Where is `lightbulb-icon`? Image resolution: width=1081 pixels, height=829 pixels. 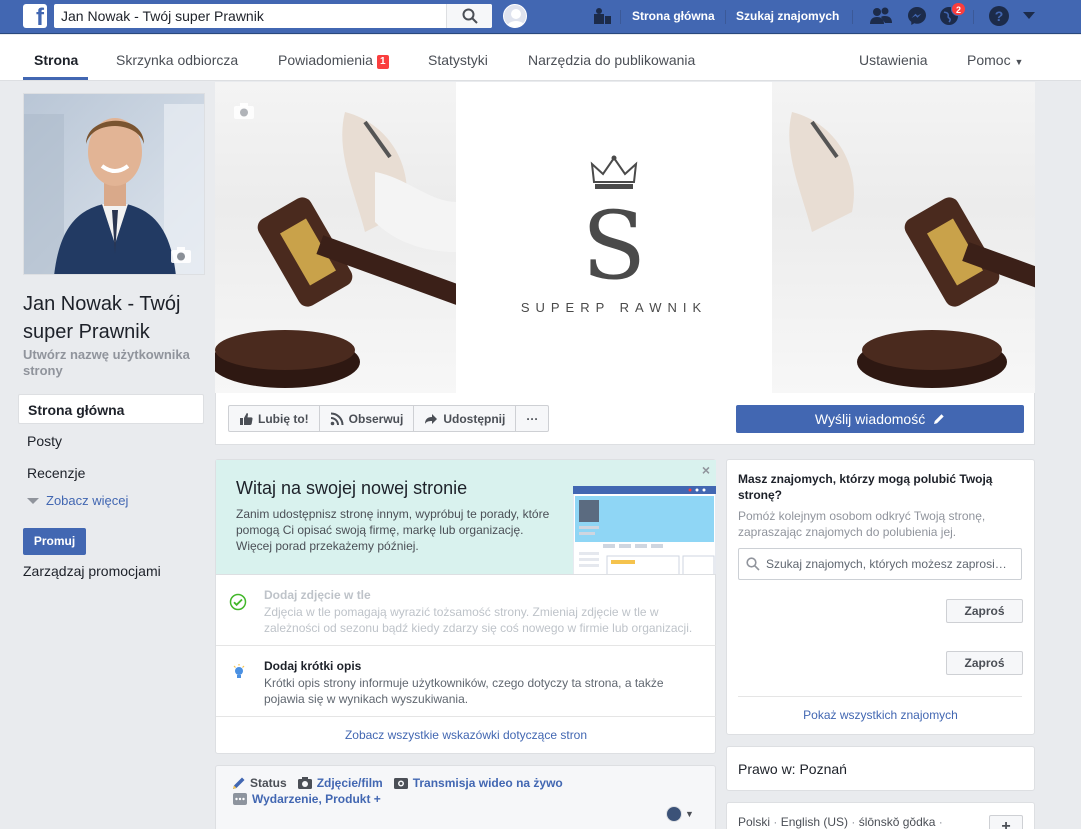 lightbulb-icon is located at coordinates (239, 671).